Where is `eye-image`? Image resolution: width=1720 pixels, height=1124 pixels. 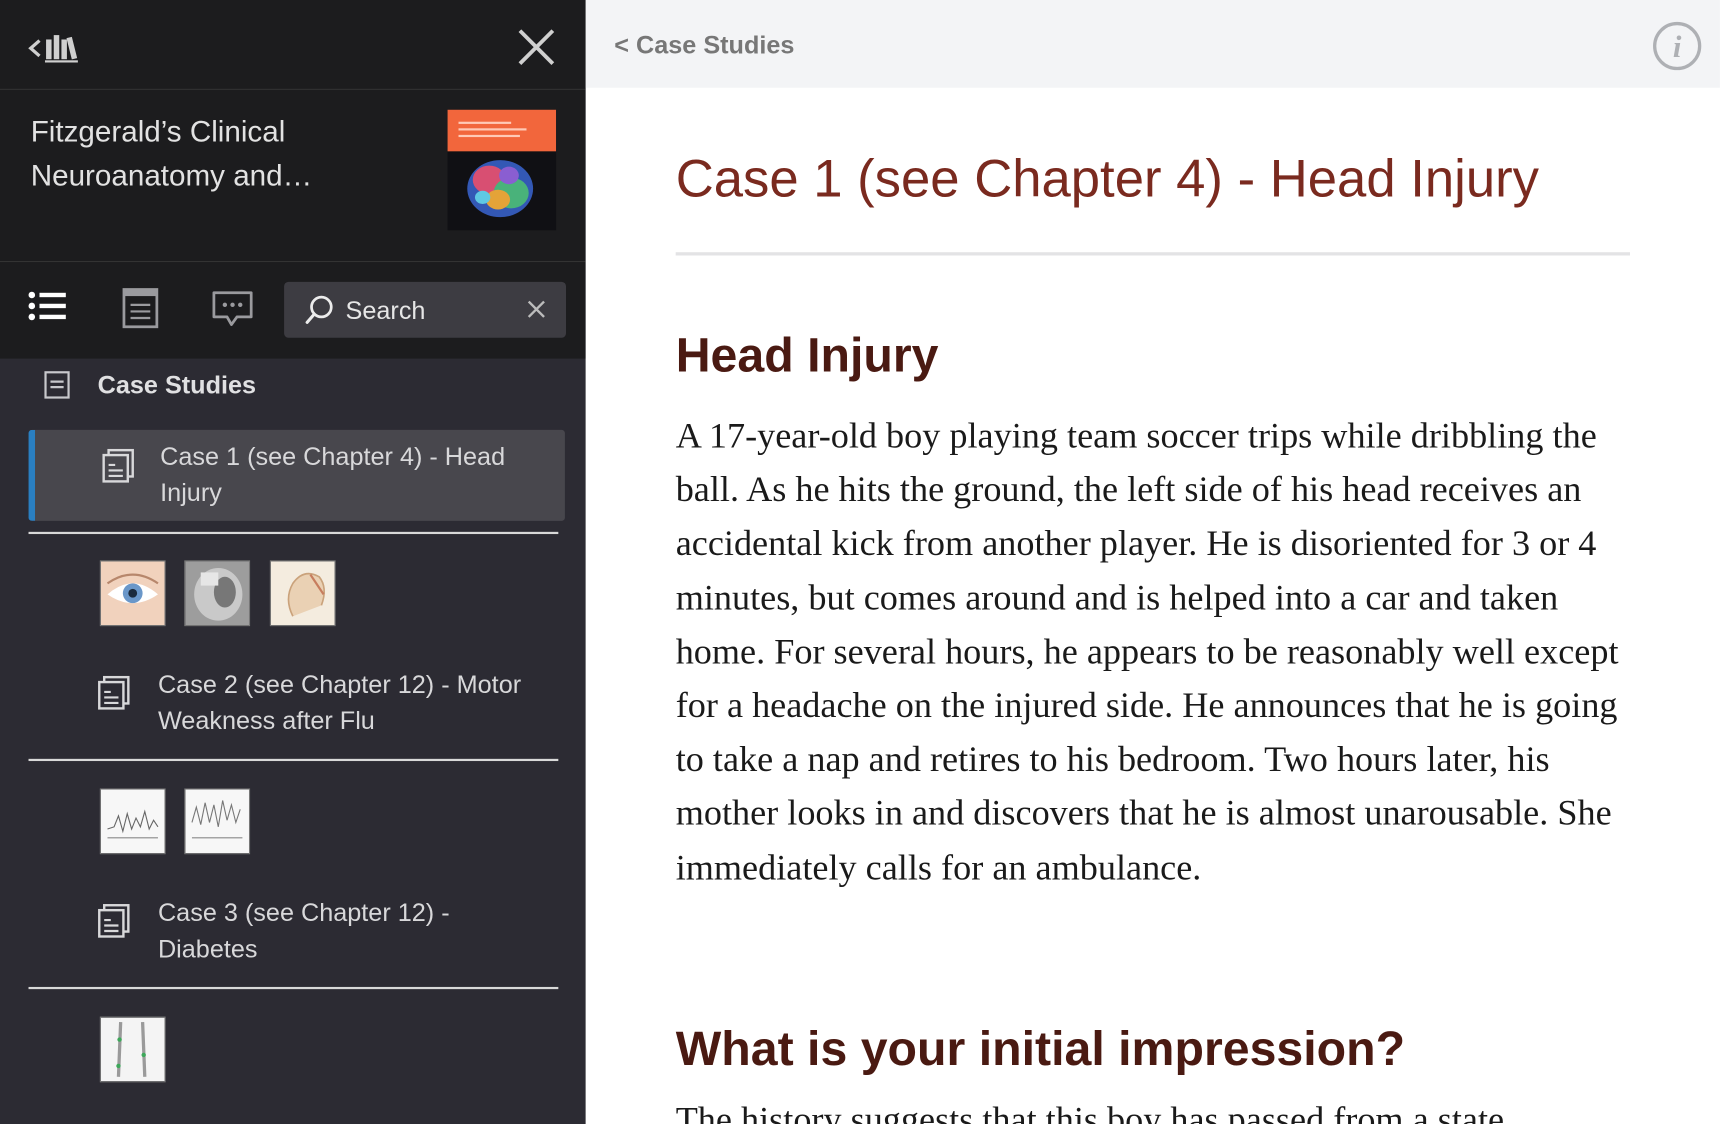 eye-image is located at coordinates (132, 593).